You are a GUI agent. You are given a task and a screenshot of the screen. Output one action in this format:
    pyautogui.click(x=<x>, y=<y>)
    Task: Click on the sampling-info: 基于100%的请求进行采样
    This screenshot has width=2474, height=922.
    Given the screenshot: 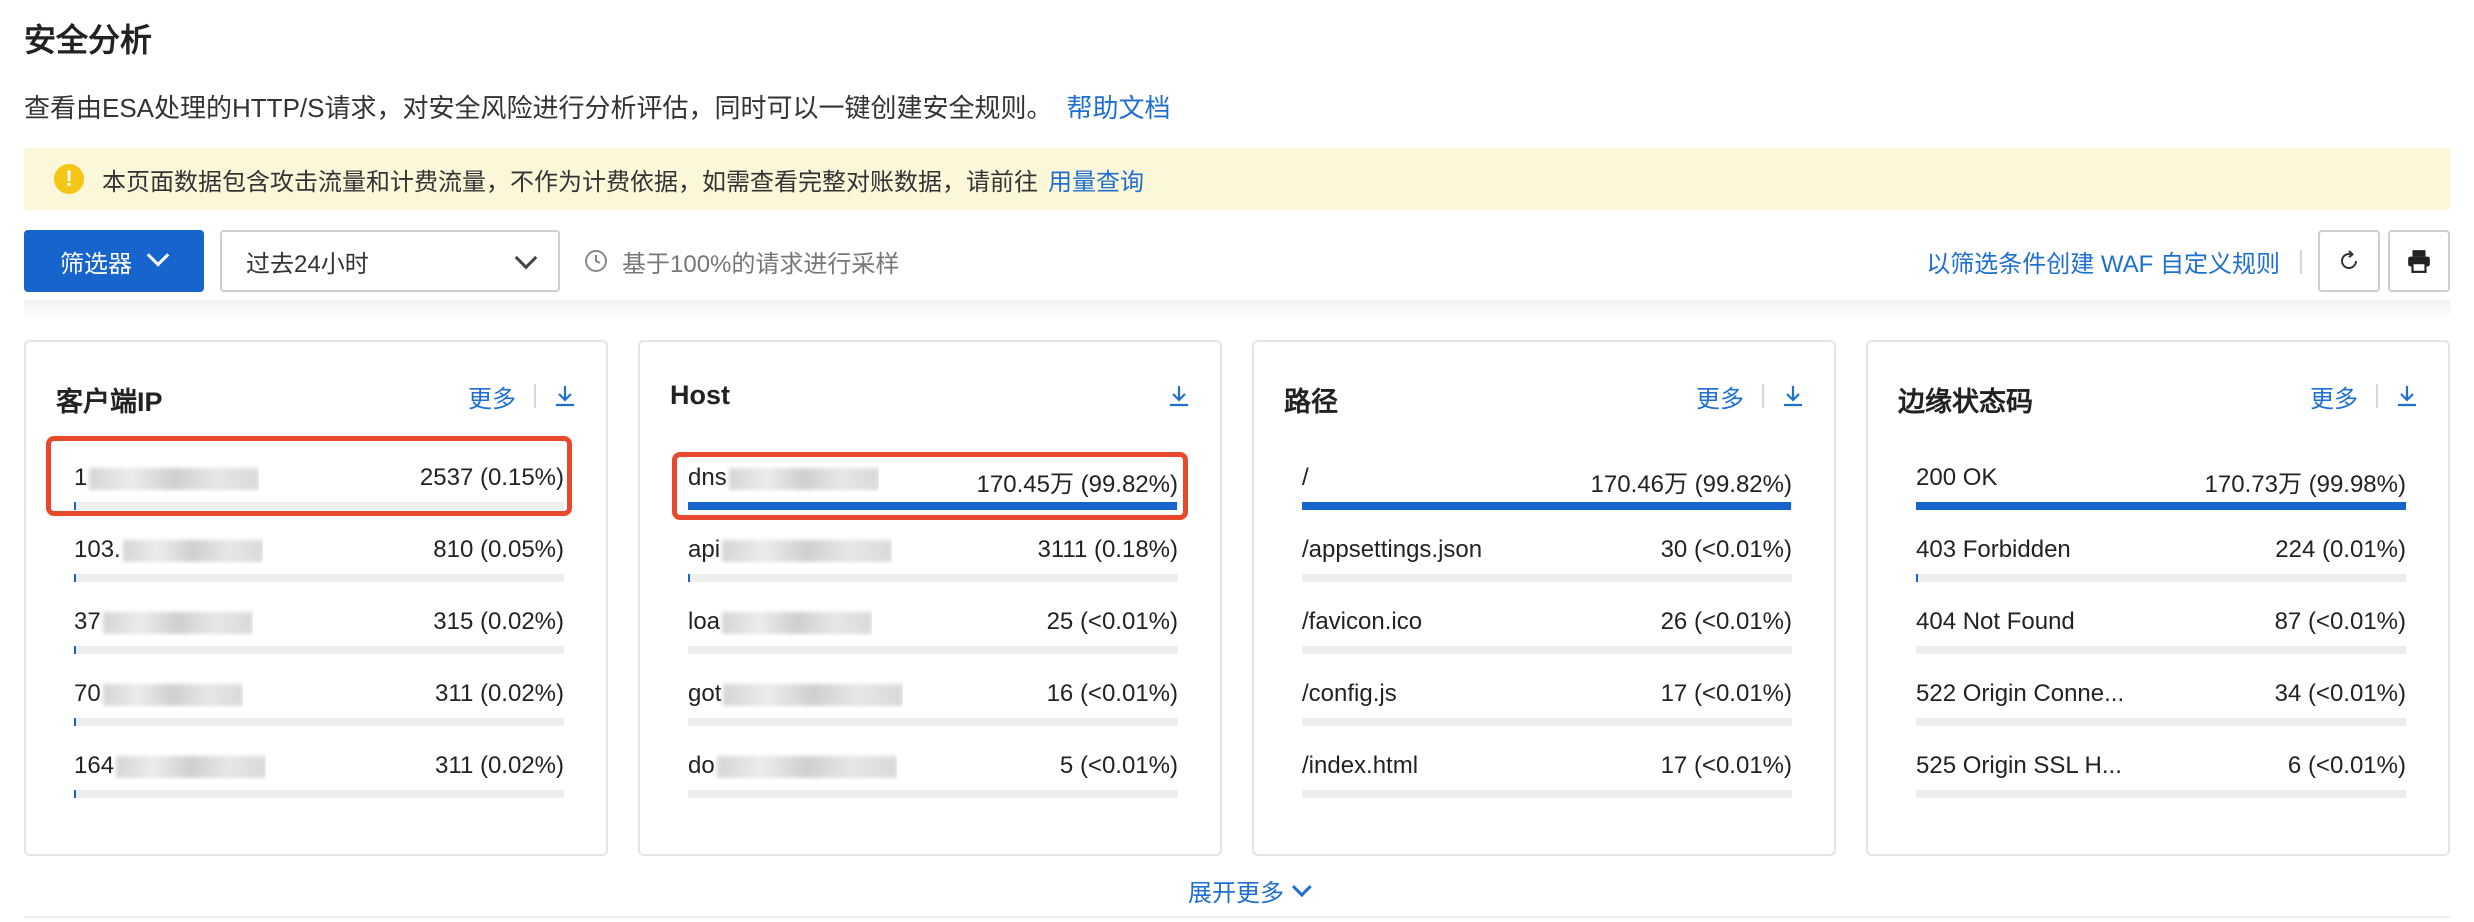 What is the action you would take?
    pyautogui.click(x=741, y=261)
    